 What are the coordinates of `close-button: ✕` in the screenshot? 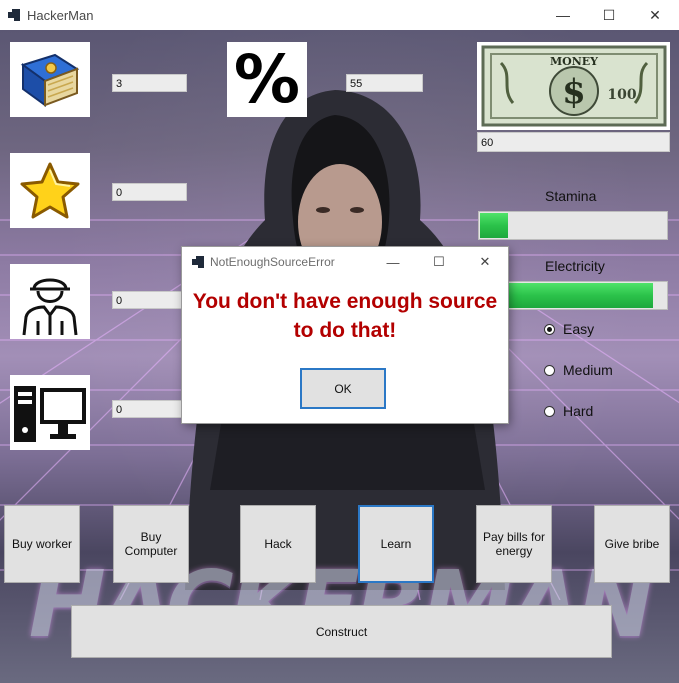 It's located at (655, 15).